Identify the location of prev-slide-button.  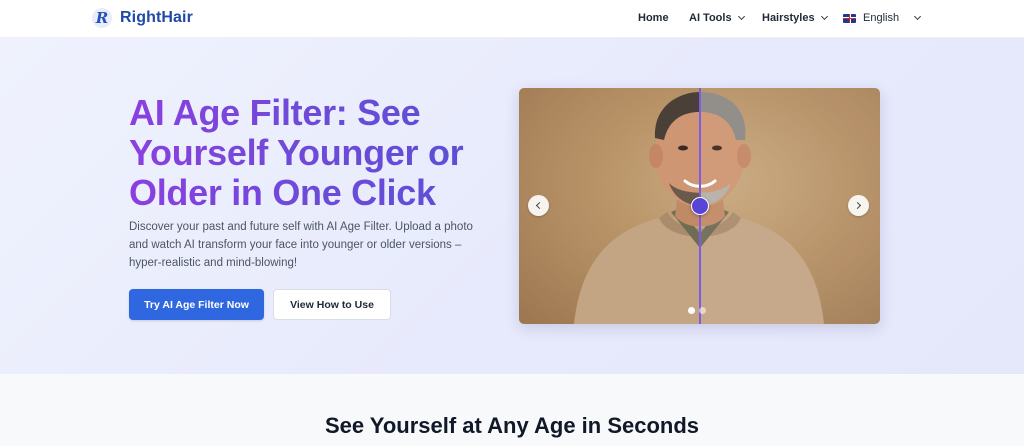
(538, 205).